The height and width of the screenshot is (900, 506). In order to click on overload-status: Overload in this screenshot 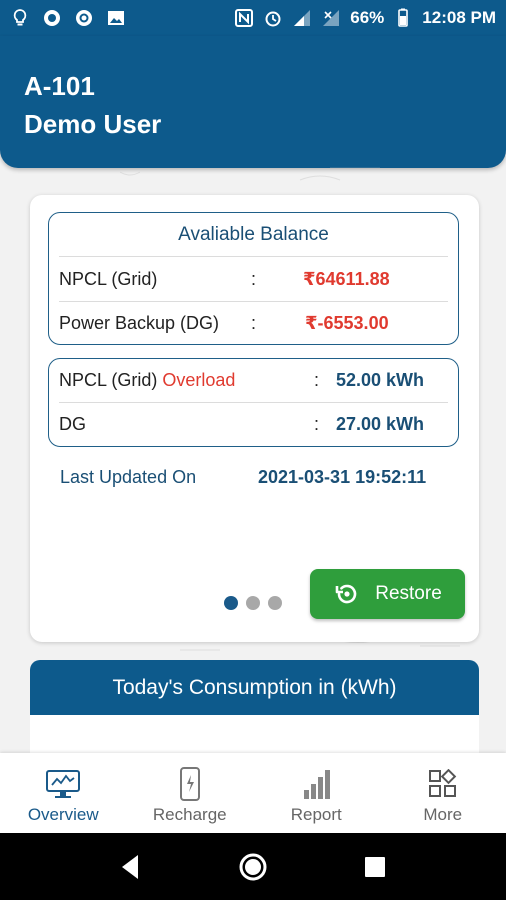, I will do `click(199, 380)`.